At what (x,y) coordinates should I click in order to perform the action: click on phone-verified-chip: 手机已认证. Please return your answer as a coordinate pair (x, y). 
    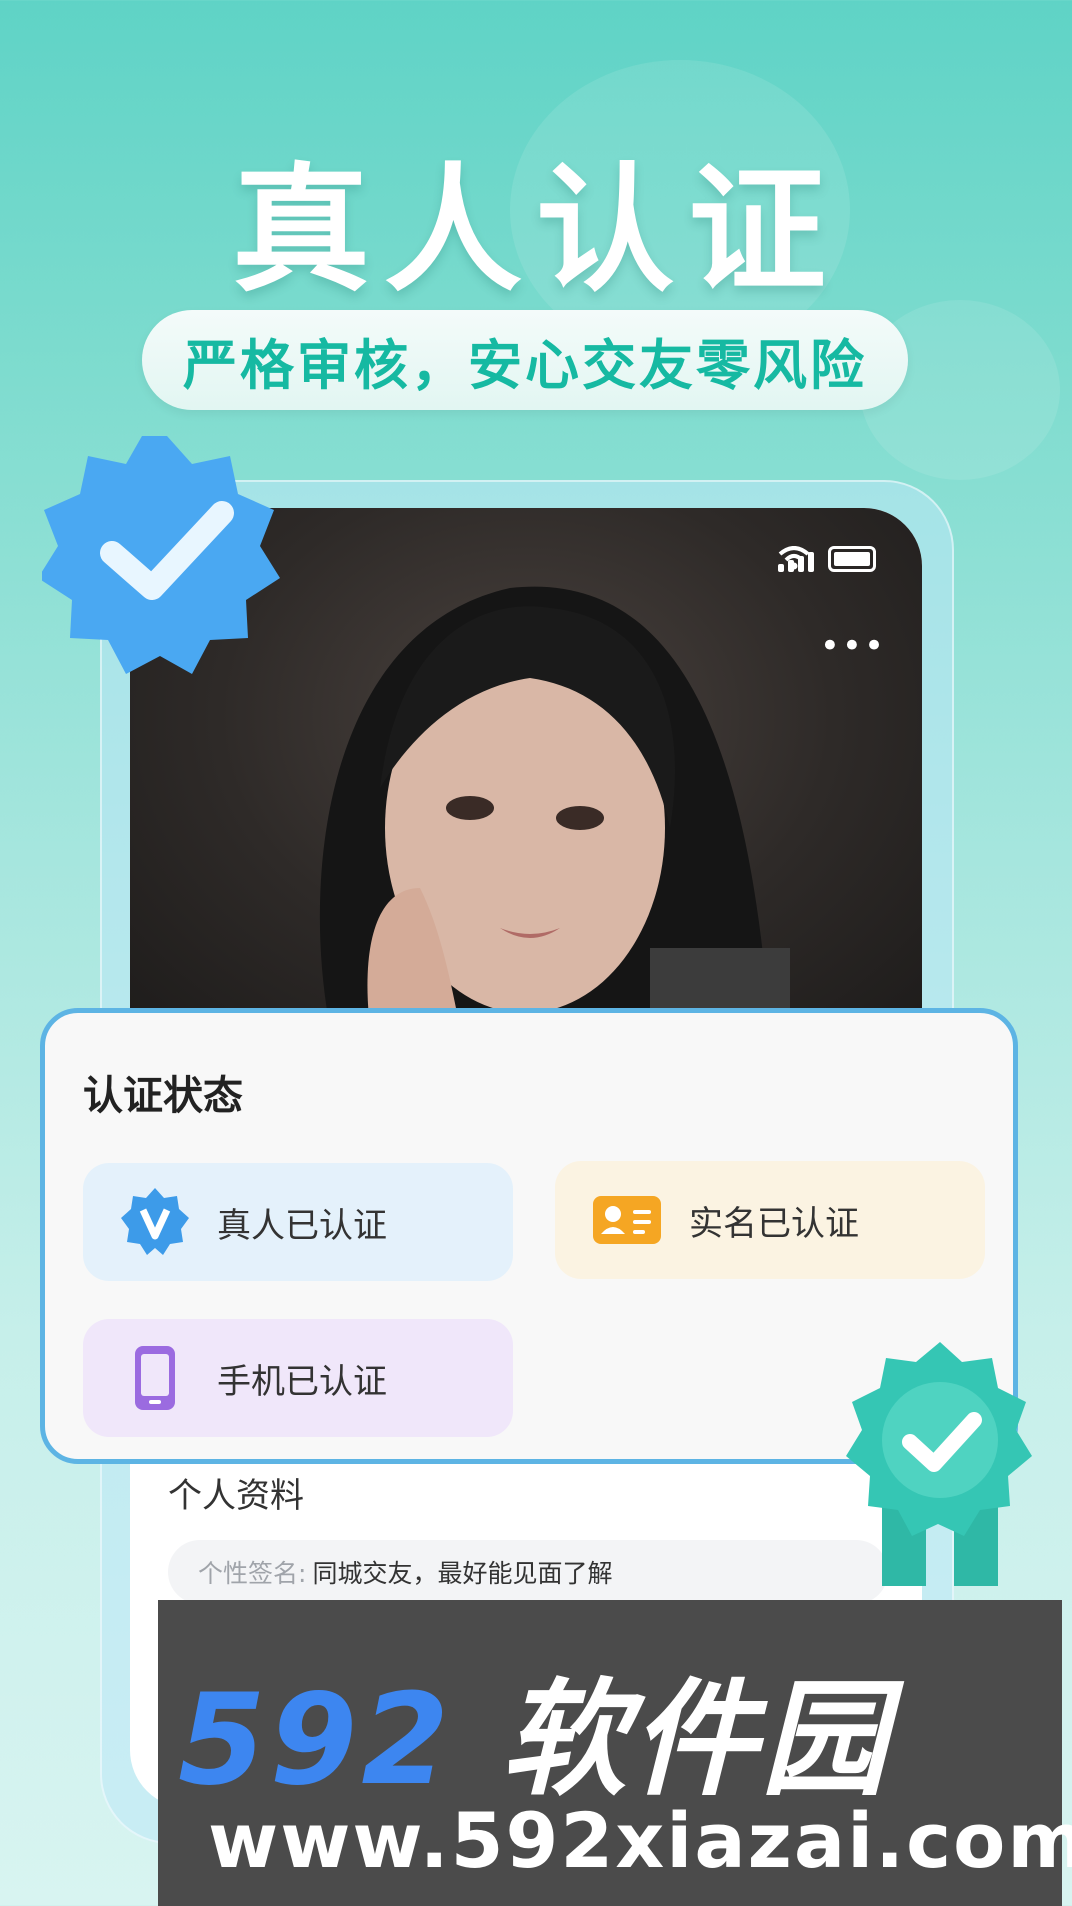
    Looking at the image, I should click on (298, 1378).